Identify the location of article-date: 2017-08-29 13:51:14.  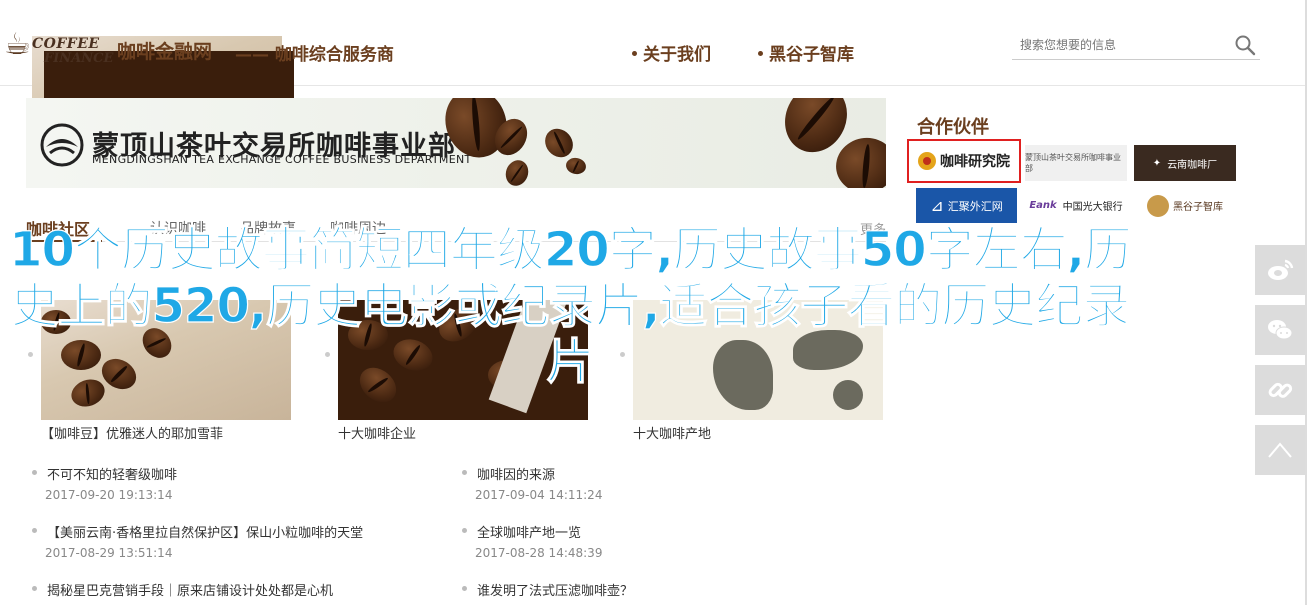
(109, 553).